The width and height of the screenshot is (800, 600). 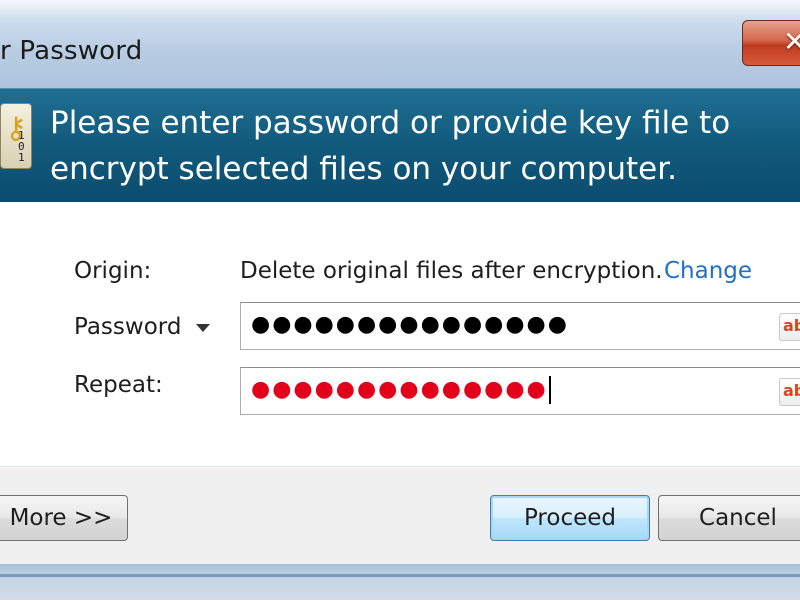 I want to click on show-characters-icon: ab, so click(x=789, y=327).